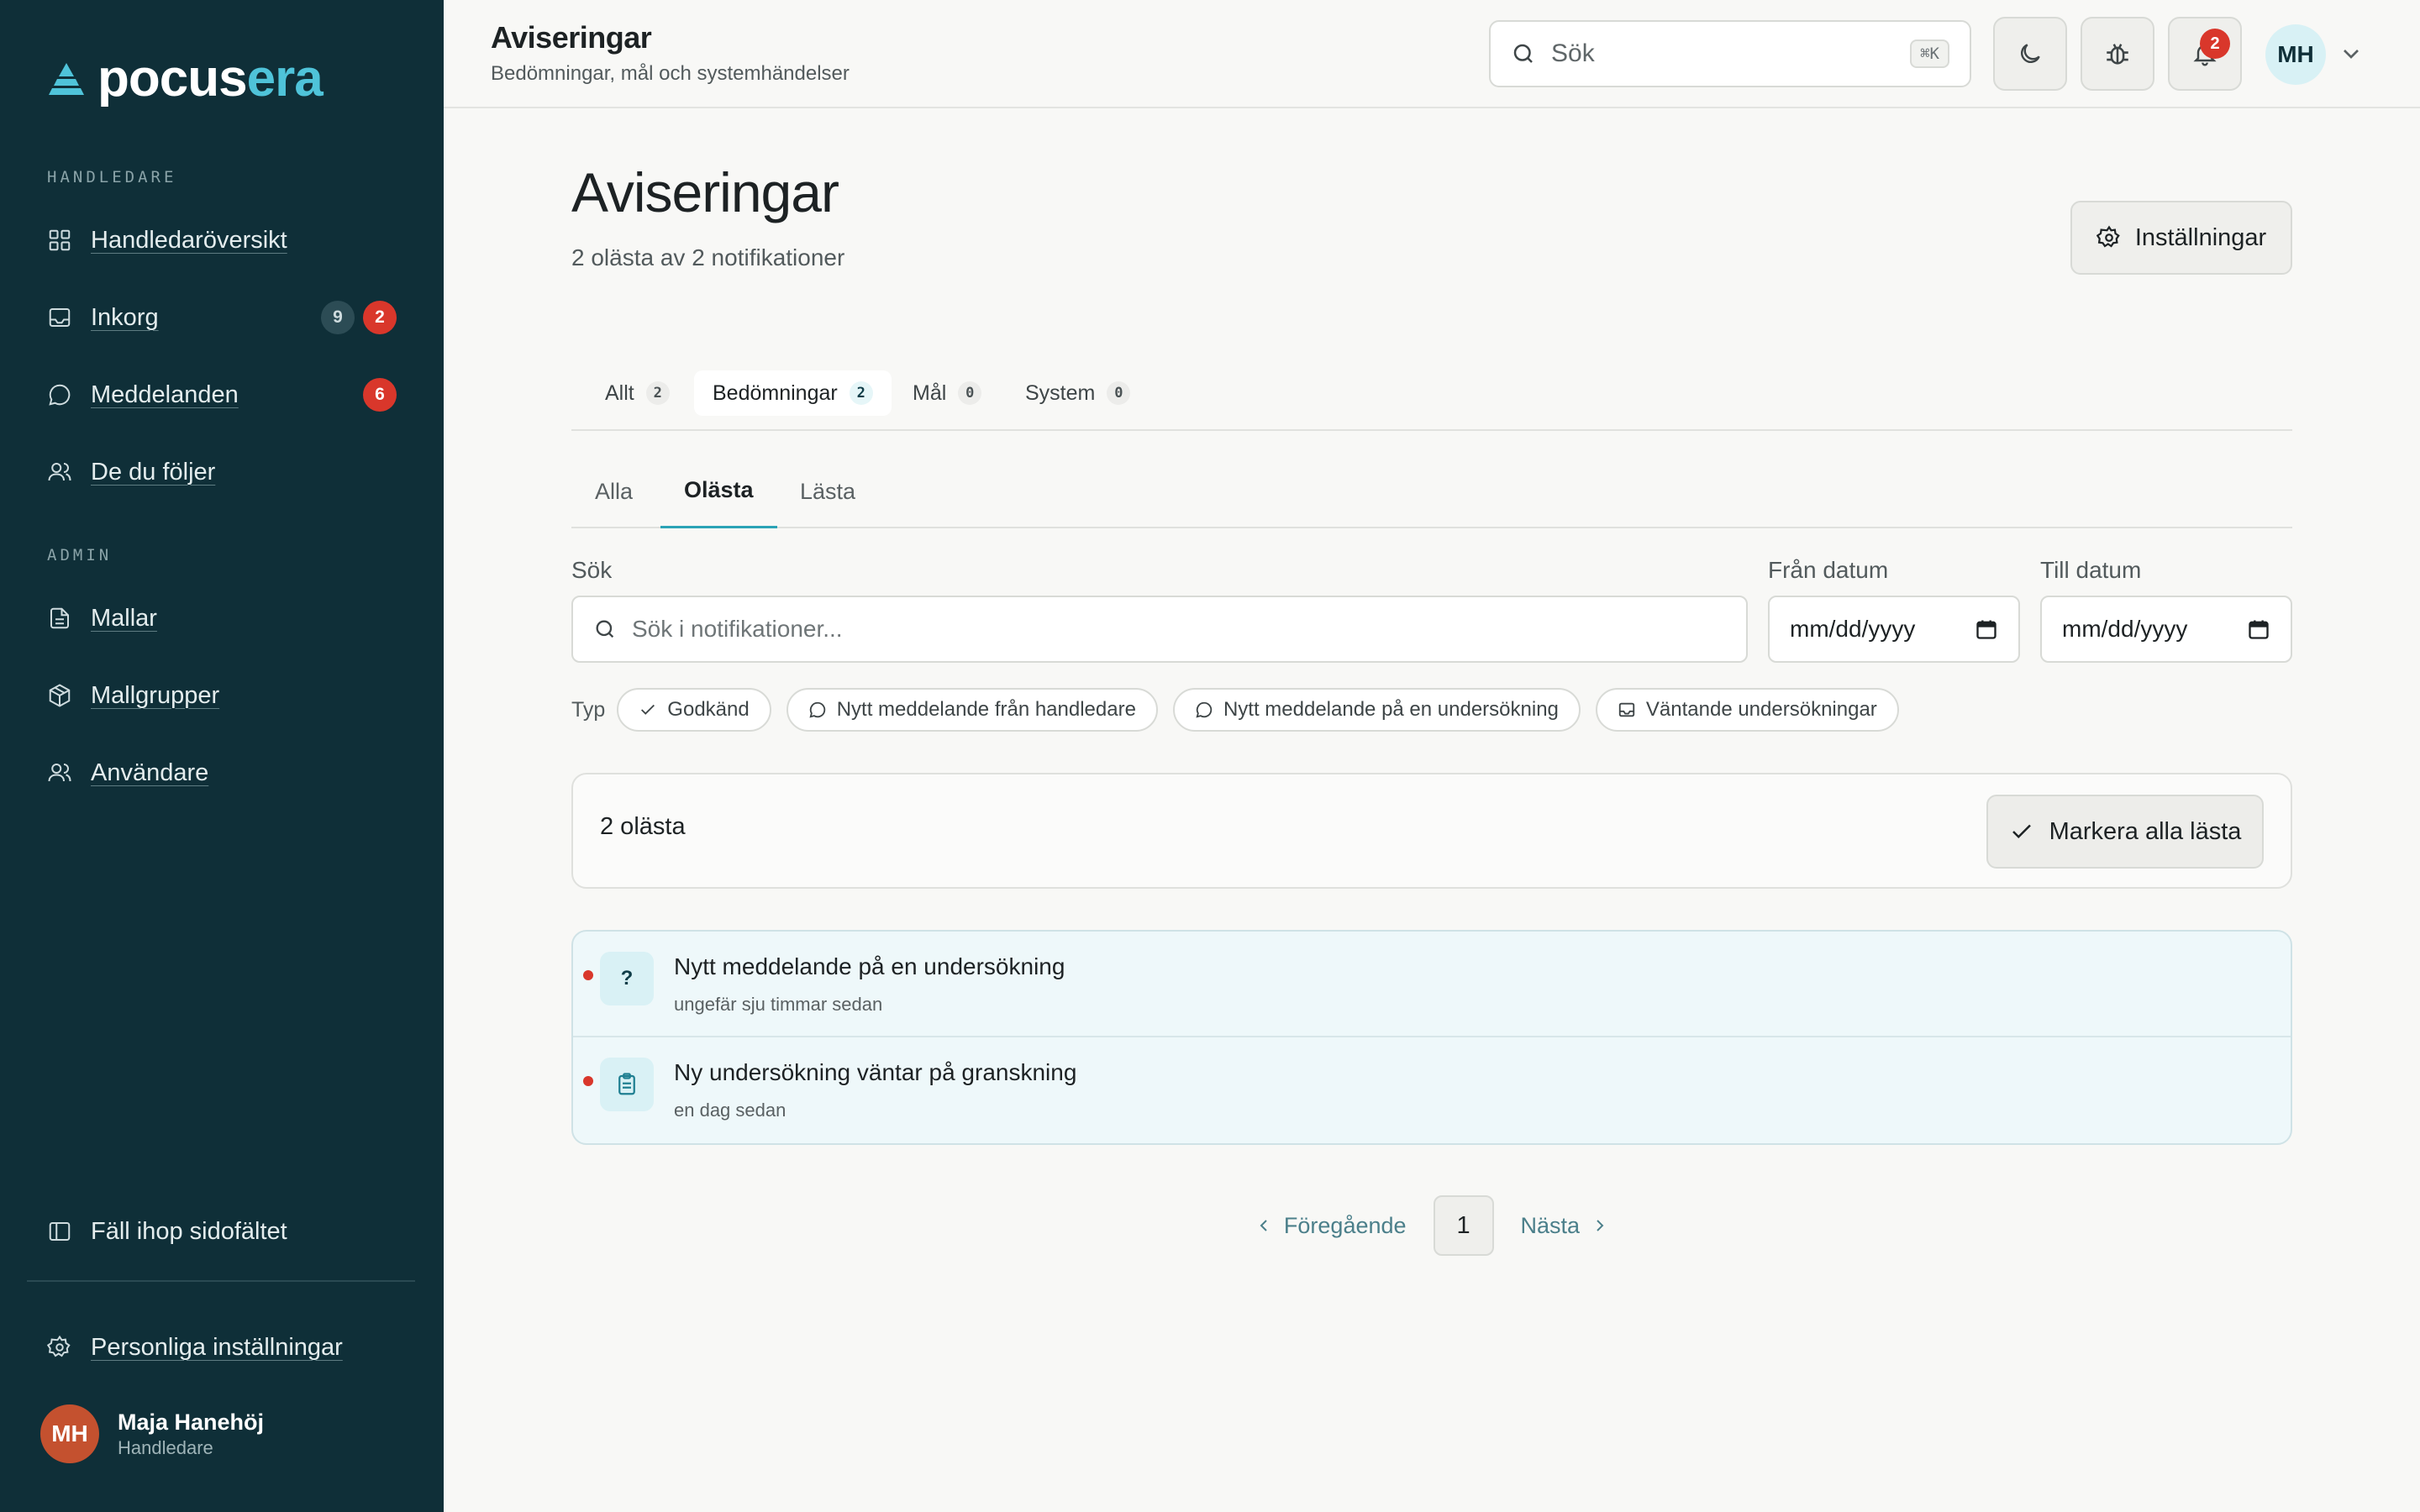 This screenshot has width=2420, height=1512. Describe the element at coordinates (2205, 54) in the screenshot. I see `notifications-button: 2` at that location.